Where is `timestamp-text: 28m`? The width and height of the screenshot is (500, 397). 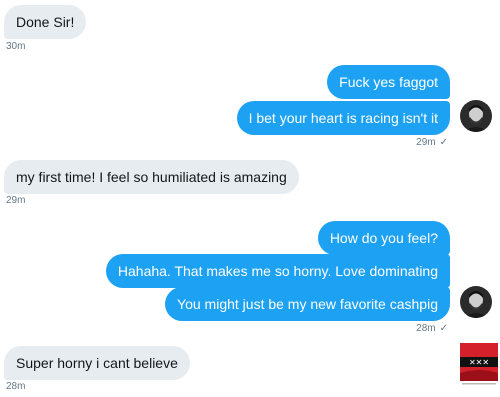 timestamp-text: 28m is located at coordinates (426, 328).